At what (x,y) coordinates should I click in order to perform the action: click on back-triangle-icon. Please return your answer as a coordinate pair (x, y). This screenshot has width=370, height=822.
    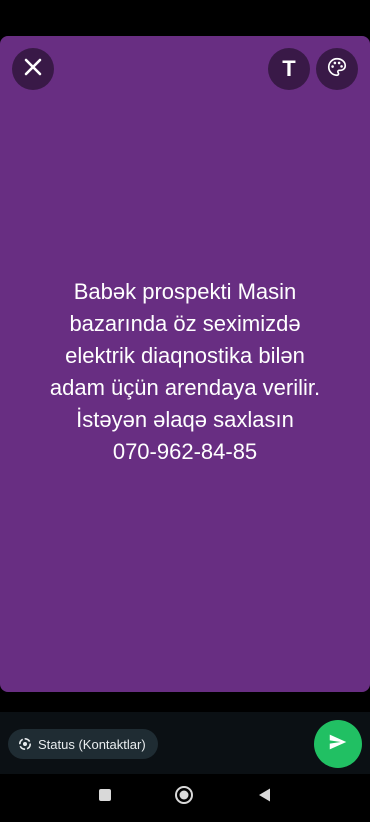
    Looking at the image, I should click on (265, 797).